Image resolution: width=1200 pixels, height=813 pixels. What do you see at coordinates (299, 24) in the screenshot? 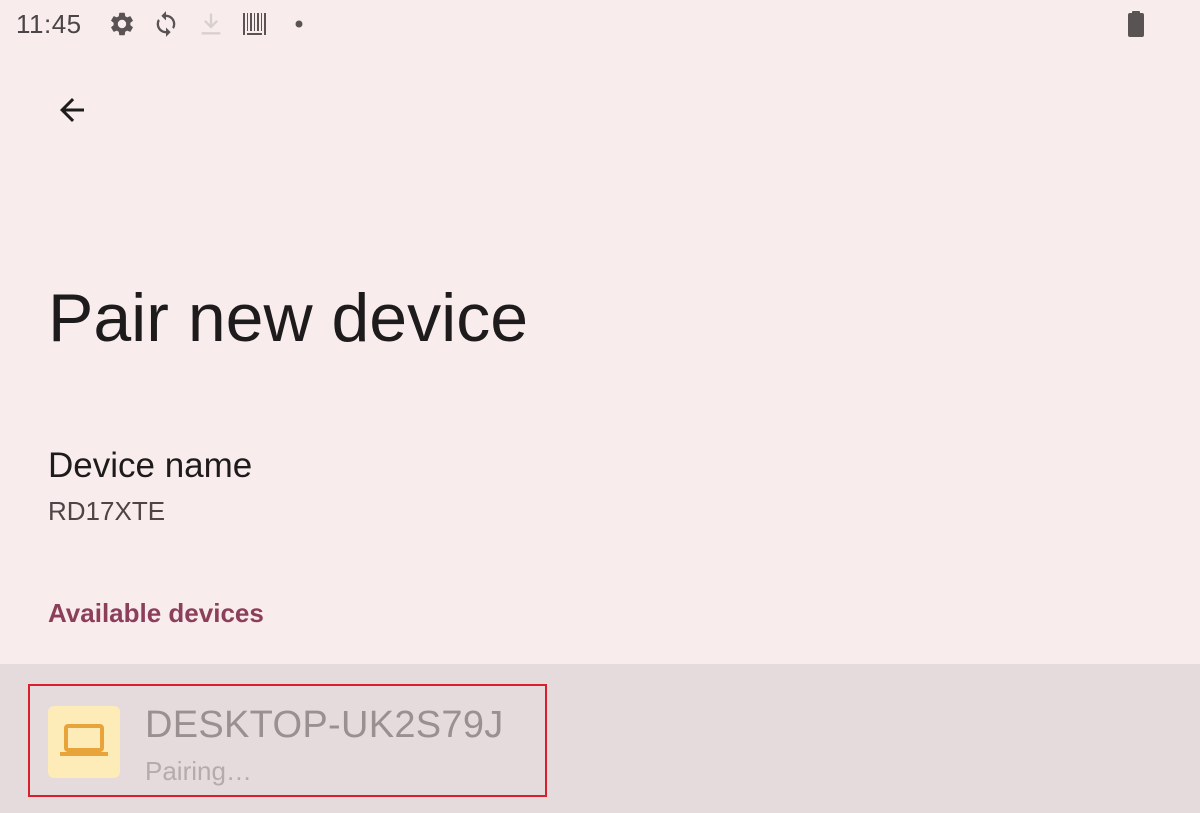
I see `dot-icon` at bounding box center [299, 24].